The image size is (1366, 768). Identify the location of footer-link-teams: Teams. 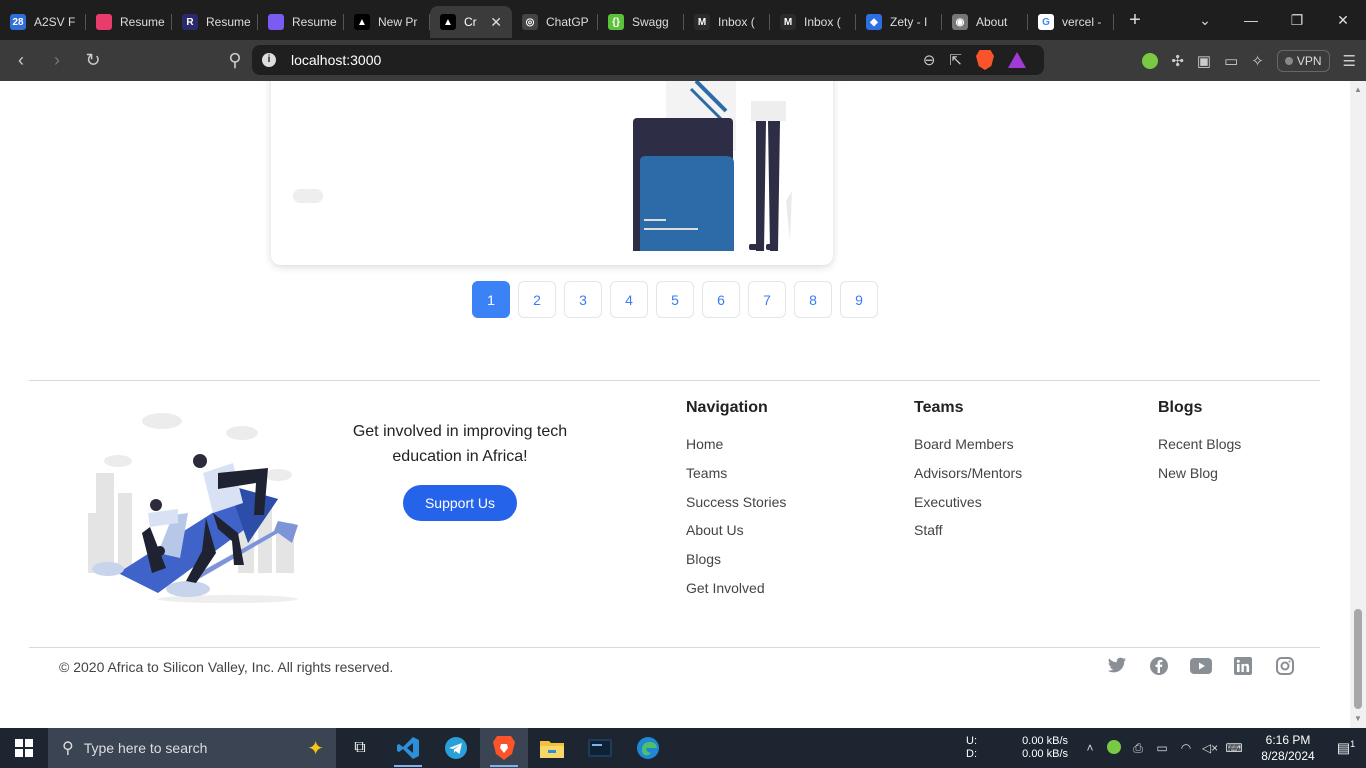
(736, 478).